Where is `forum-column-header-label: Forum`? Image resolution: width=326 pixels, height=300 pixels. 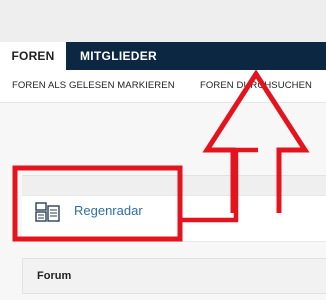
forum-column-header-label: Forum is located at coordinates (54, 276).